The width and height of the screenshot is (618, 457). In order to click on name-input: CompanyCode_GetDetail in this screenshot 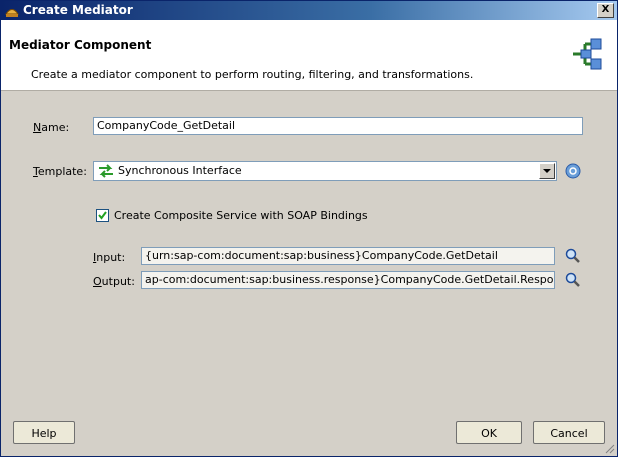, I will do `click(338, 126)`.